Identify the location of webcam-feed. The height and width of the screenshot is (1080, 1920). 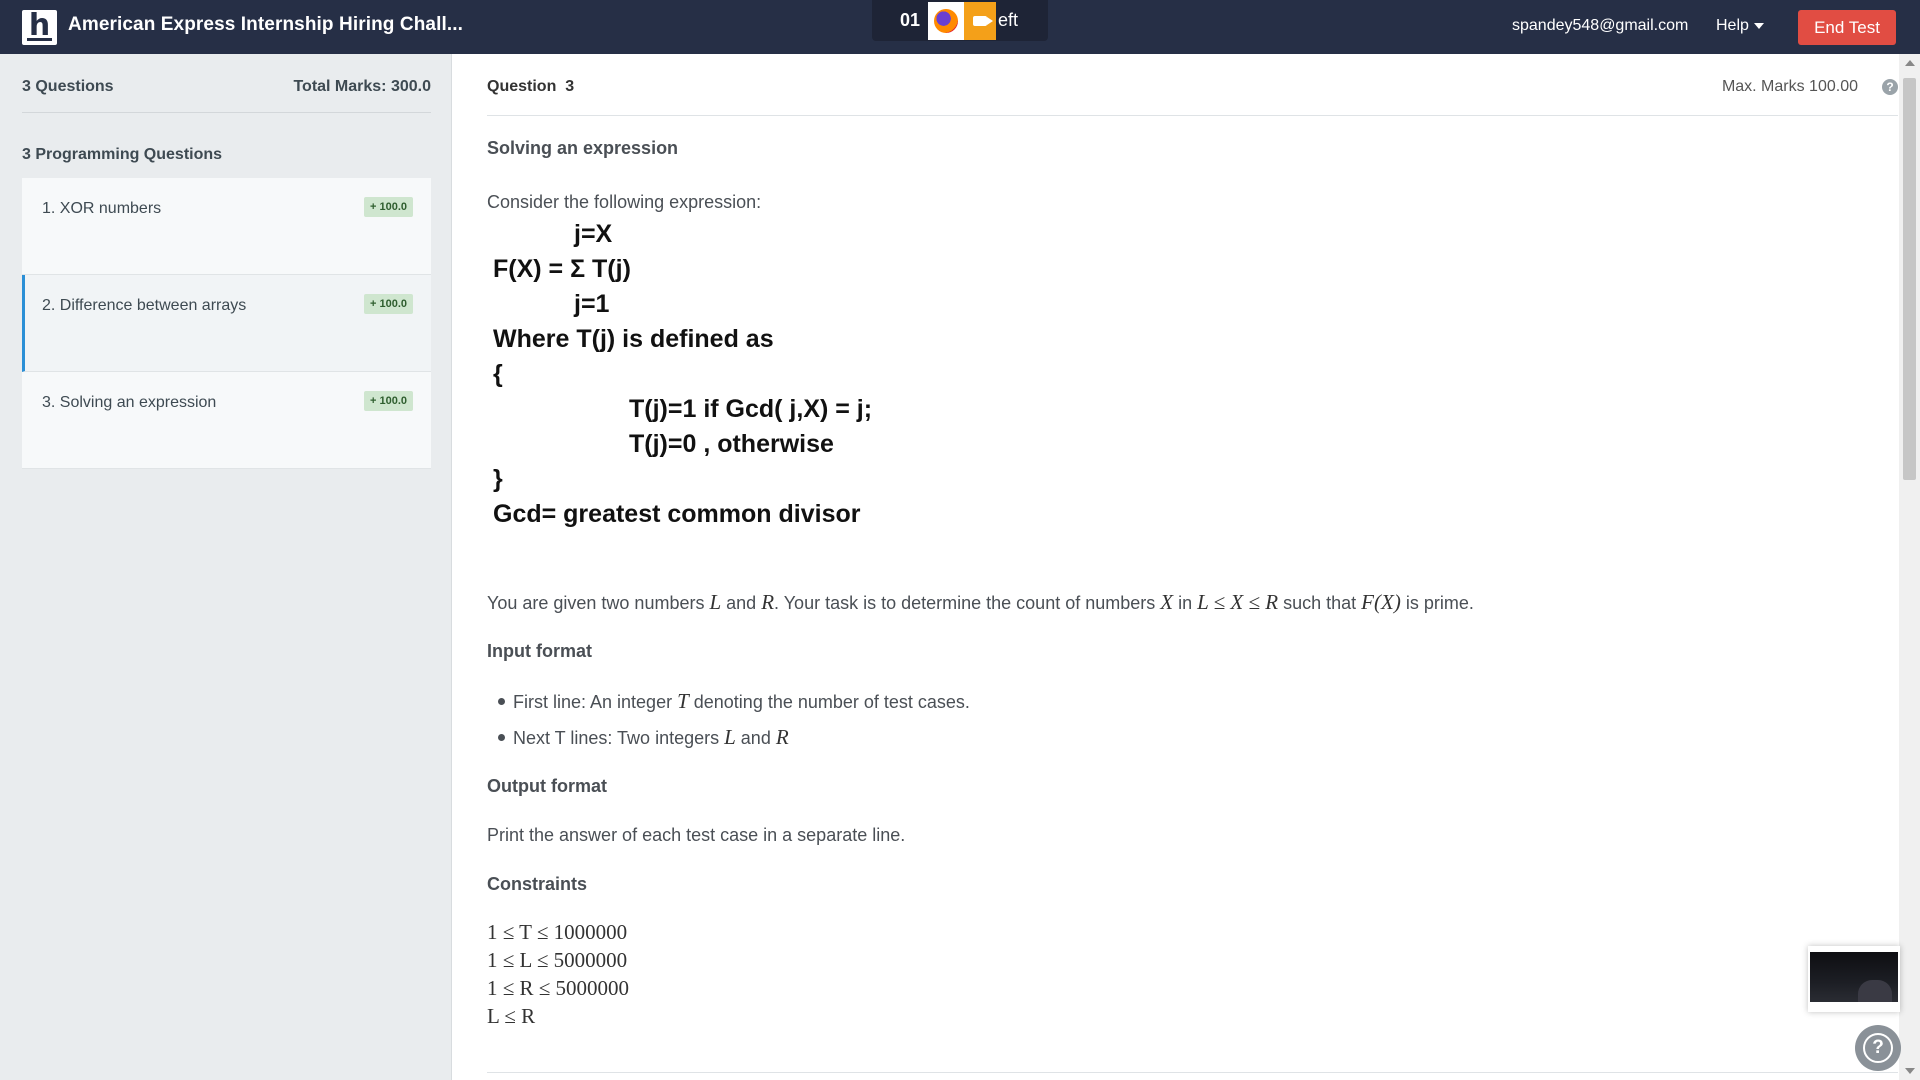
(1854, 977).